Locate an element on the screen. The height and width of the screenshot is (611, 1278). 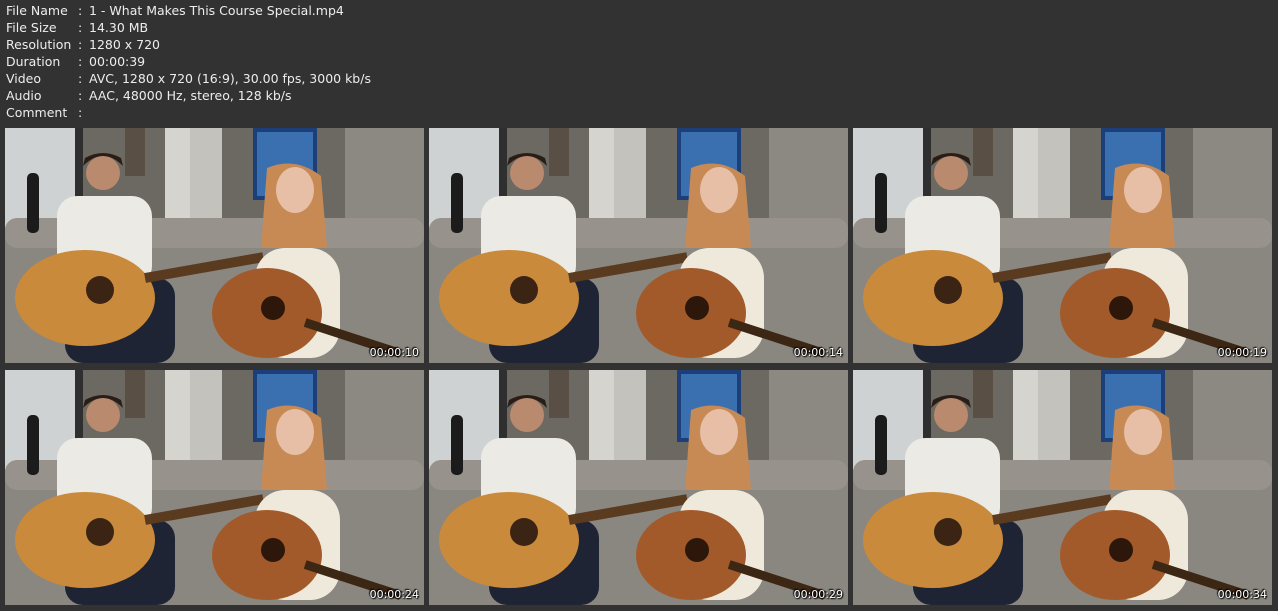
info-row-duration: Duration : 00:00:39 is located at coordinates (188, 61).